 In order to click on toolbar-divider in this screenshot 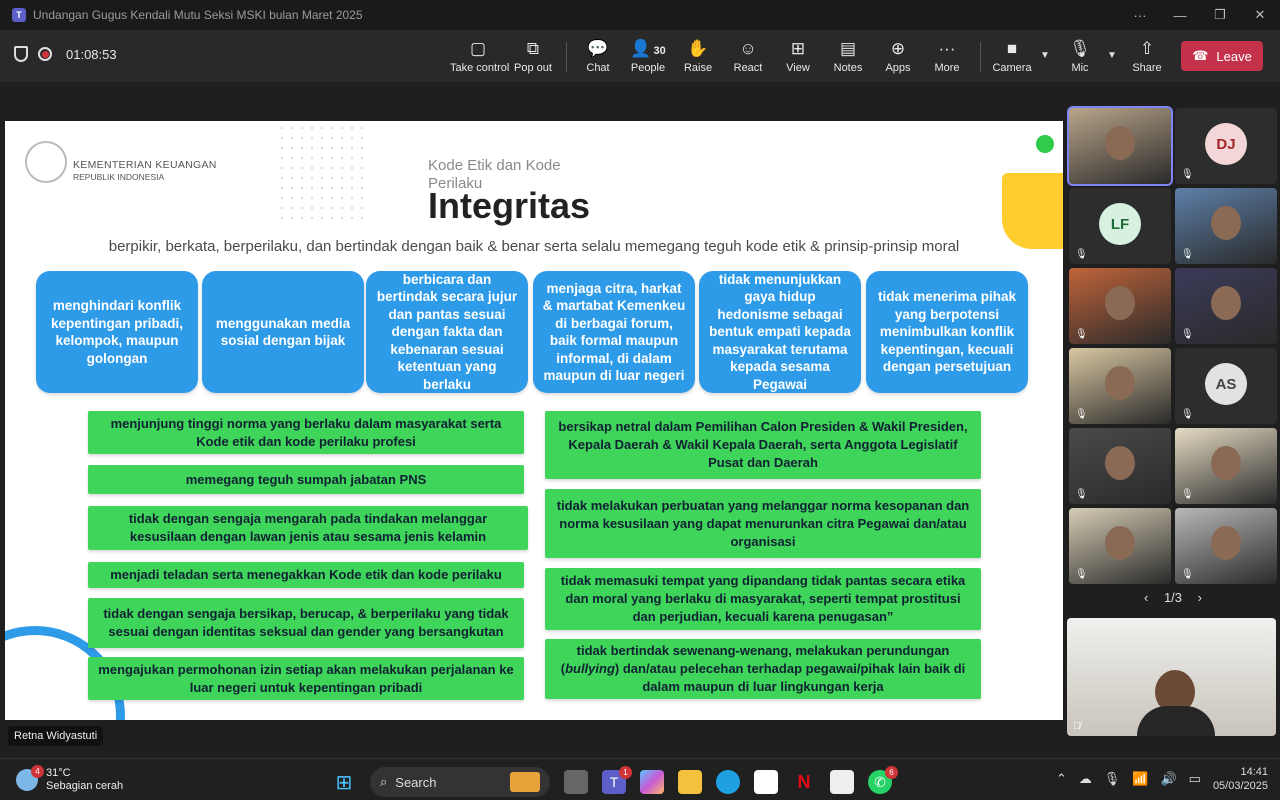, I will do `click(566, 57)`.